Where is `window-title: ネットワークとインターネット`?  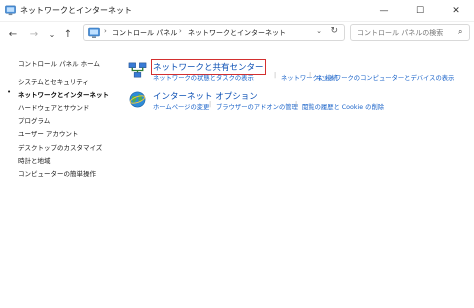 window-title: ネットワークとインターネット is located at coordinates (76, 10).